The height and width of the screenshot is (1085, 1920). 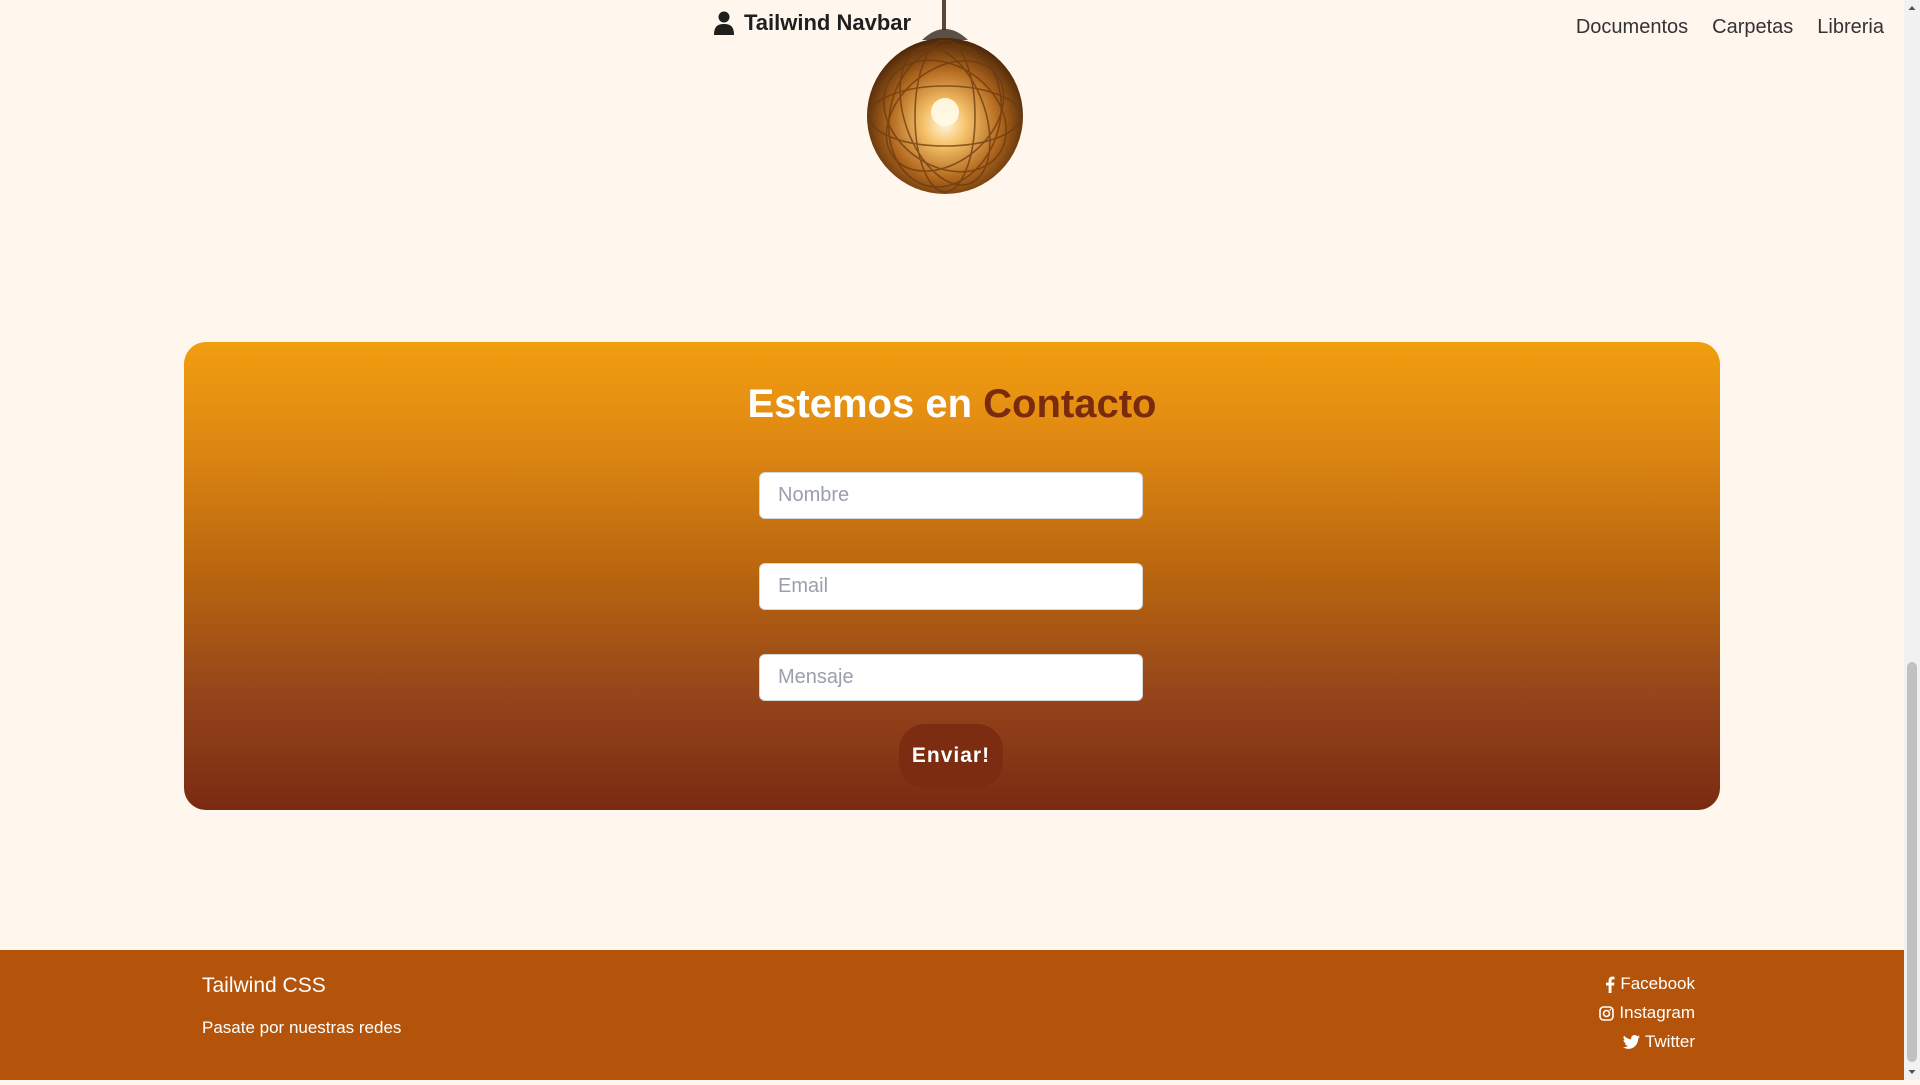 I want to click on instagram-label: Instagram, so click(x=1657, y=1012).